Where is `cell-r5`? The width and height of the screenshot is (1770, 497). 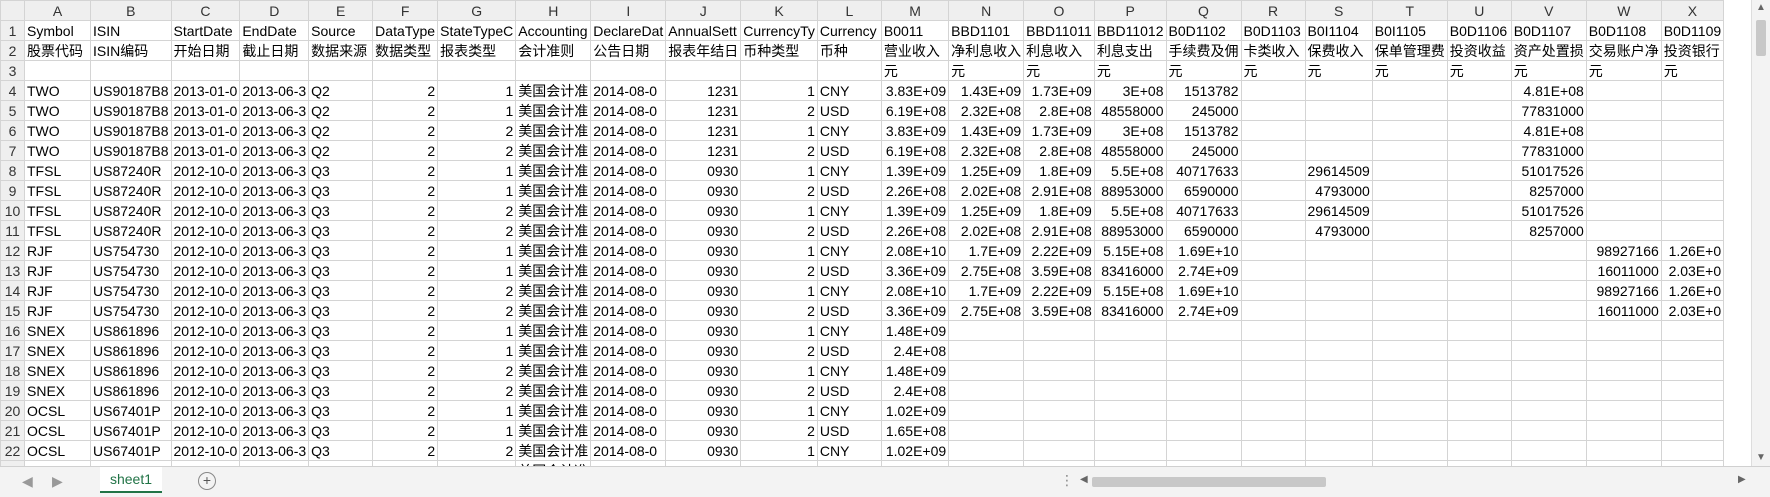
cell-r5 is located at coordinates (1273, 110).